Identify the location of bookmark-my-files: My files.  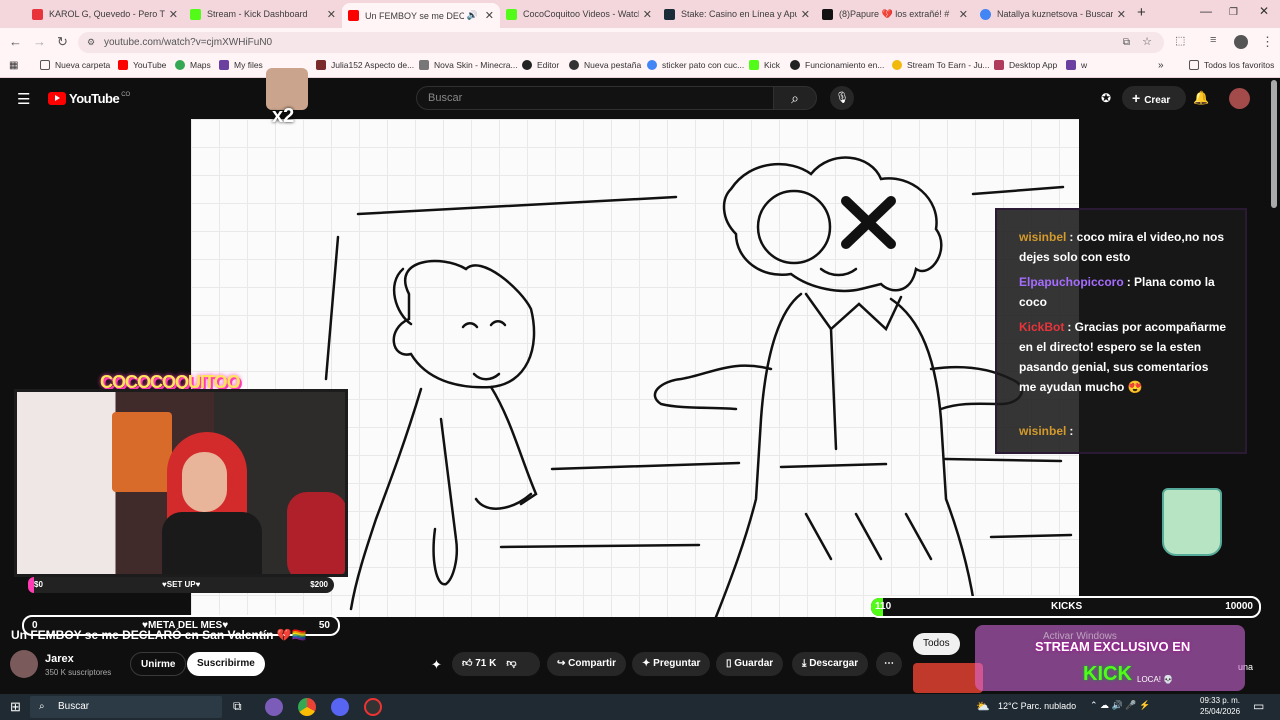
(241, 65).